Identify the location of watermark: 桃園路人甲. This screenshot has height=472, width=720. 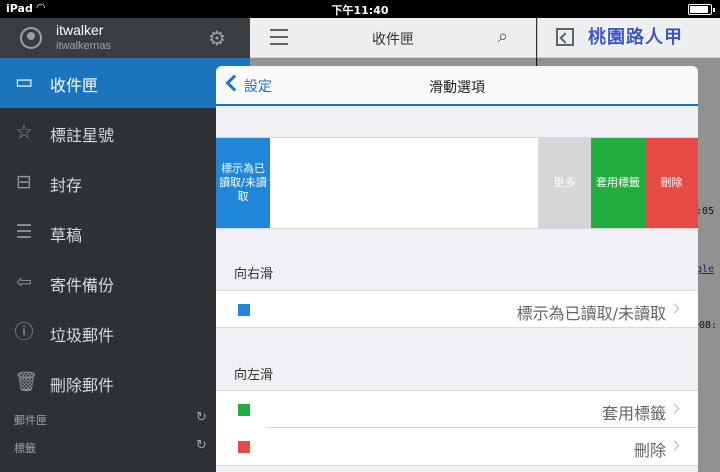
(635, 37).